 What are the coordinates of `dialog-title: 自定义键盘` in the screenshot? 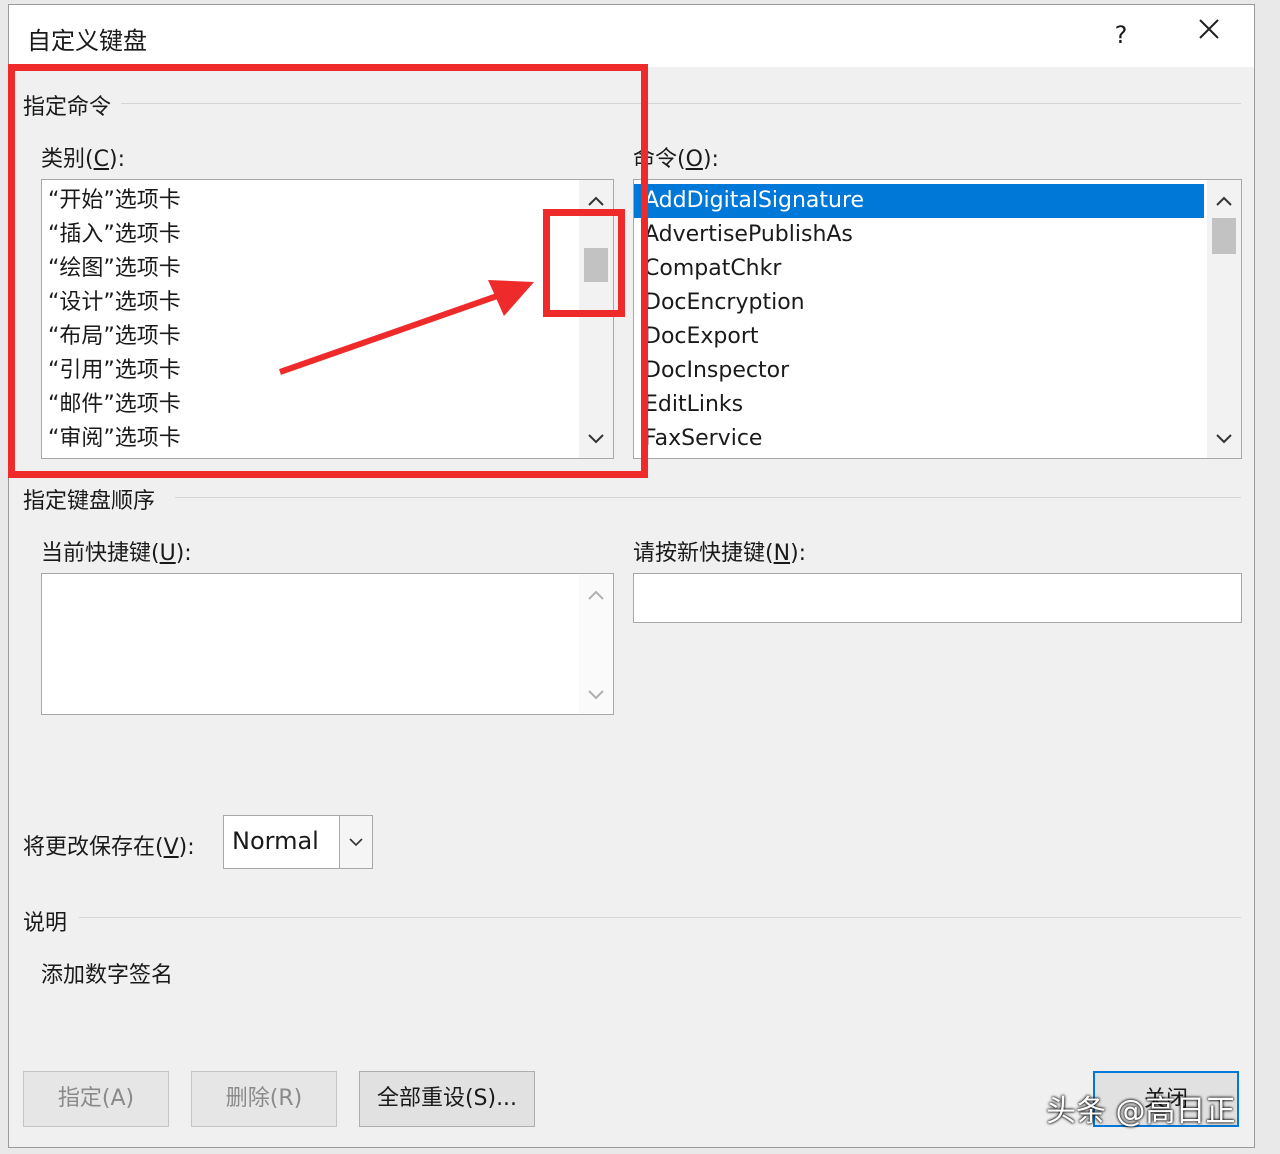 It's located at (87, 41).